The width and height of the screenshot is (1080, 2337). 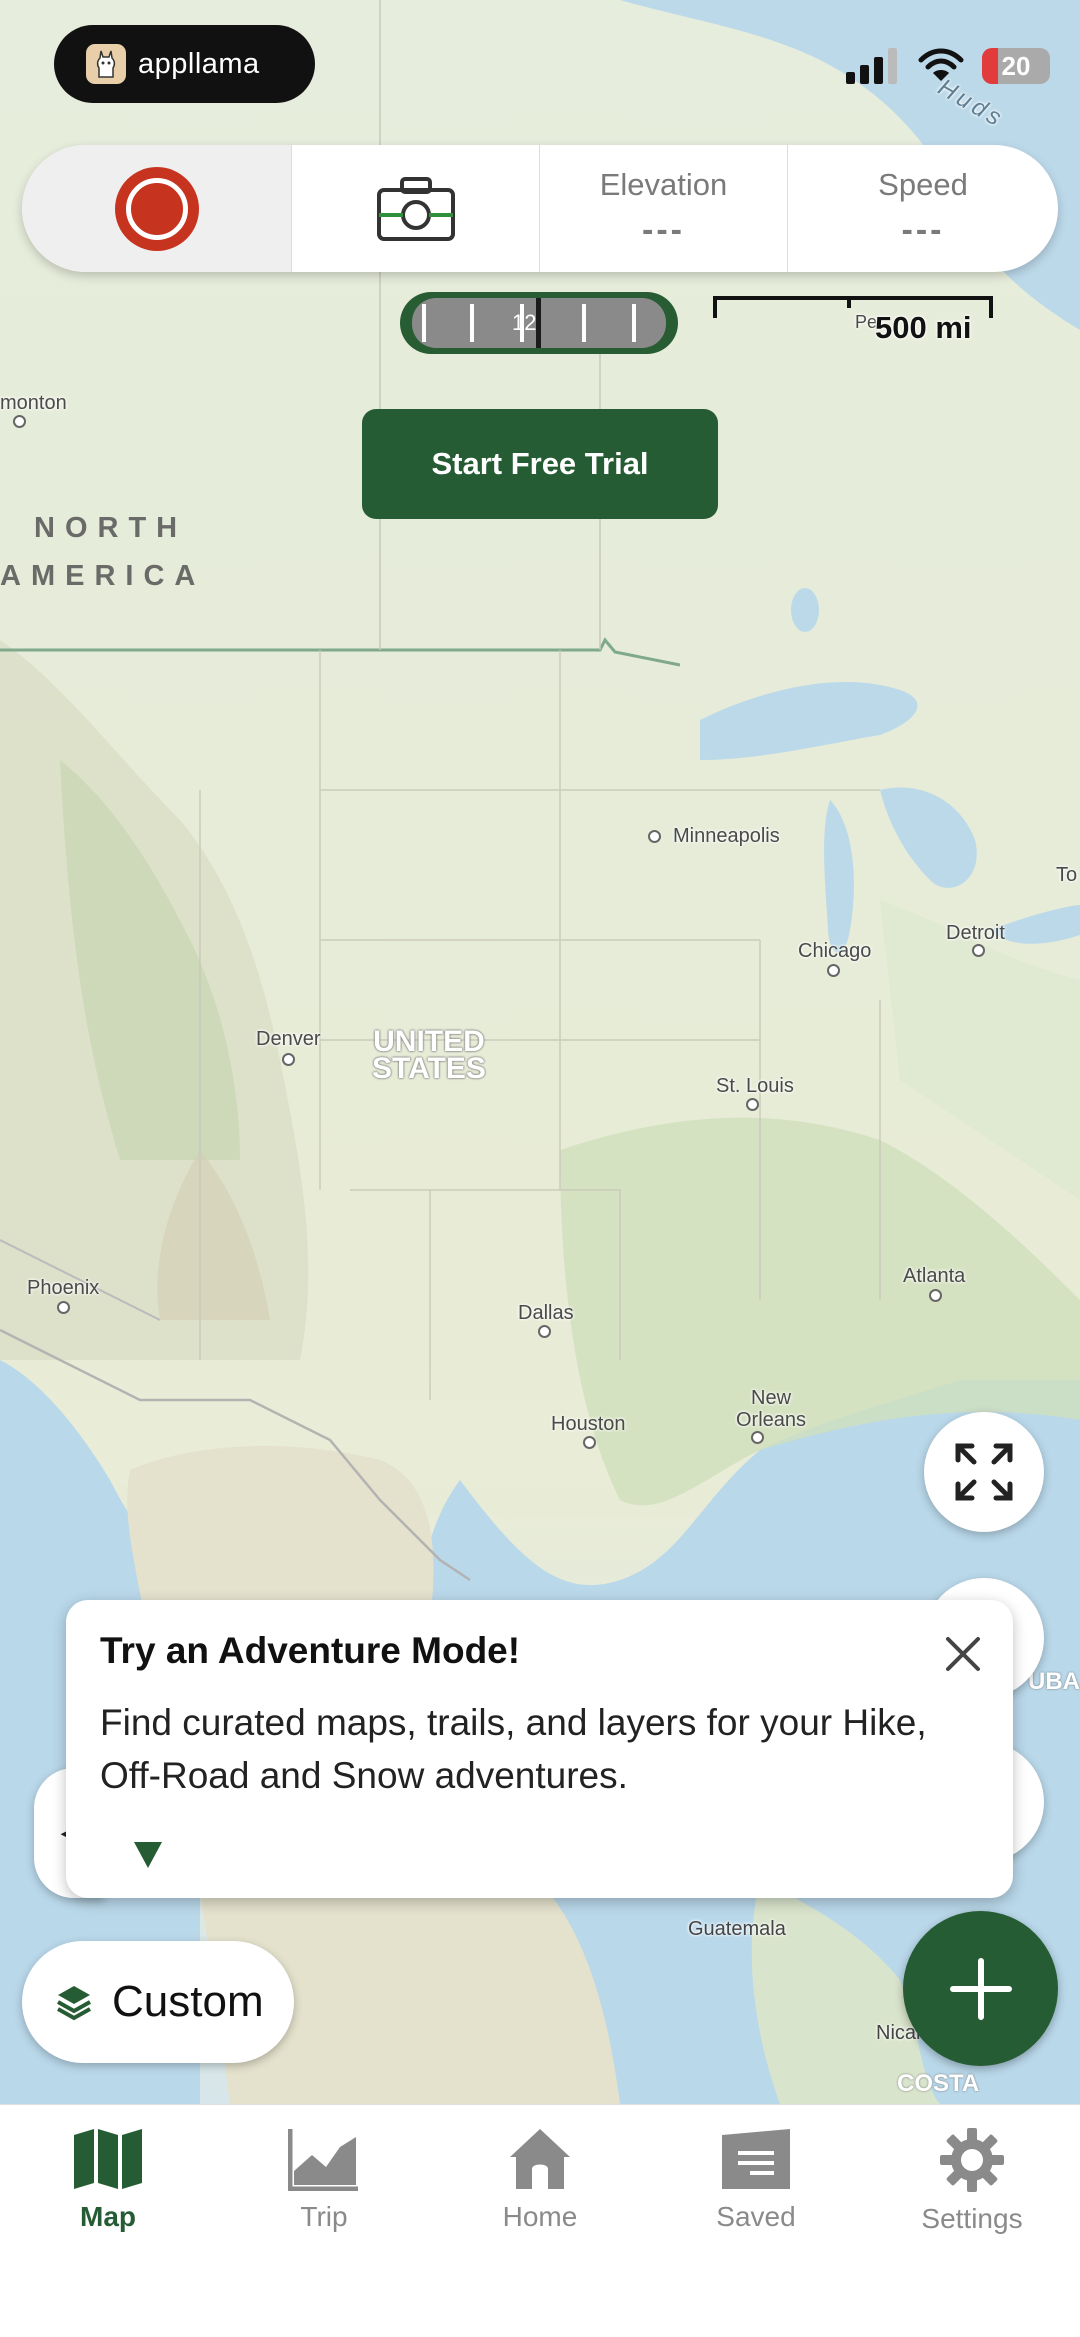 I want to click on battery-icon: 20, so click(x=1016, y=66).